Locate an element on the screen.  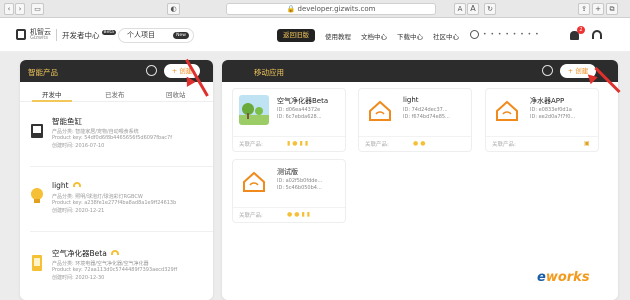
nav-download: 下载中心 is located at coordinates (410, 36).